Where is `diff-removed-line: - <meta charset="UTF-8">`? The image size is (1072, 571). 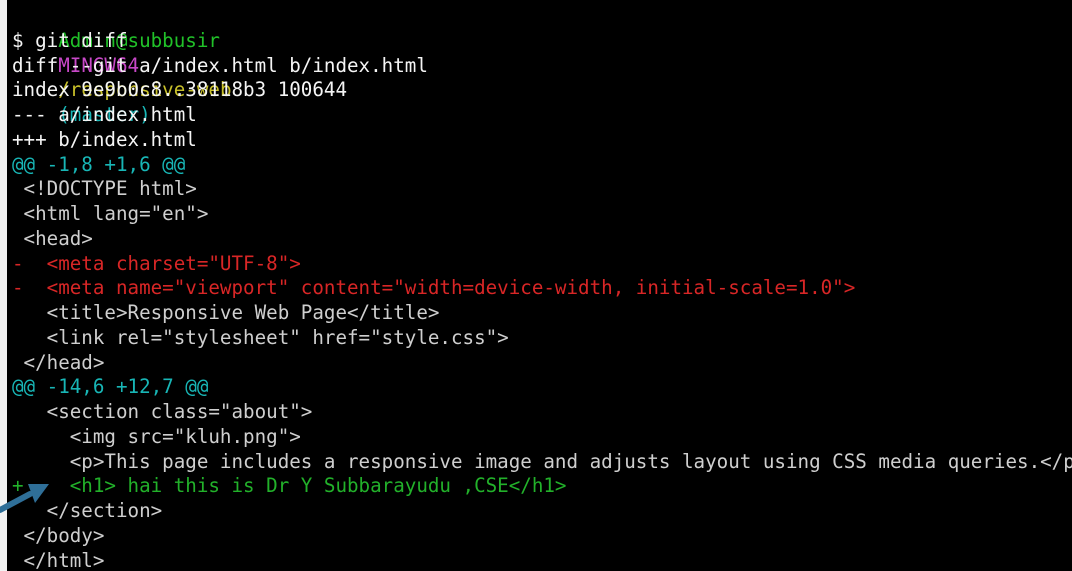 diff-removed-line: - <meta charset="UTF-8"> is located at coordinates (156, 263).